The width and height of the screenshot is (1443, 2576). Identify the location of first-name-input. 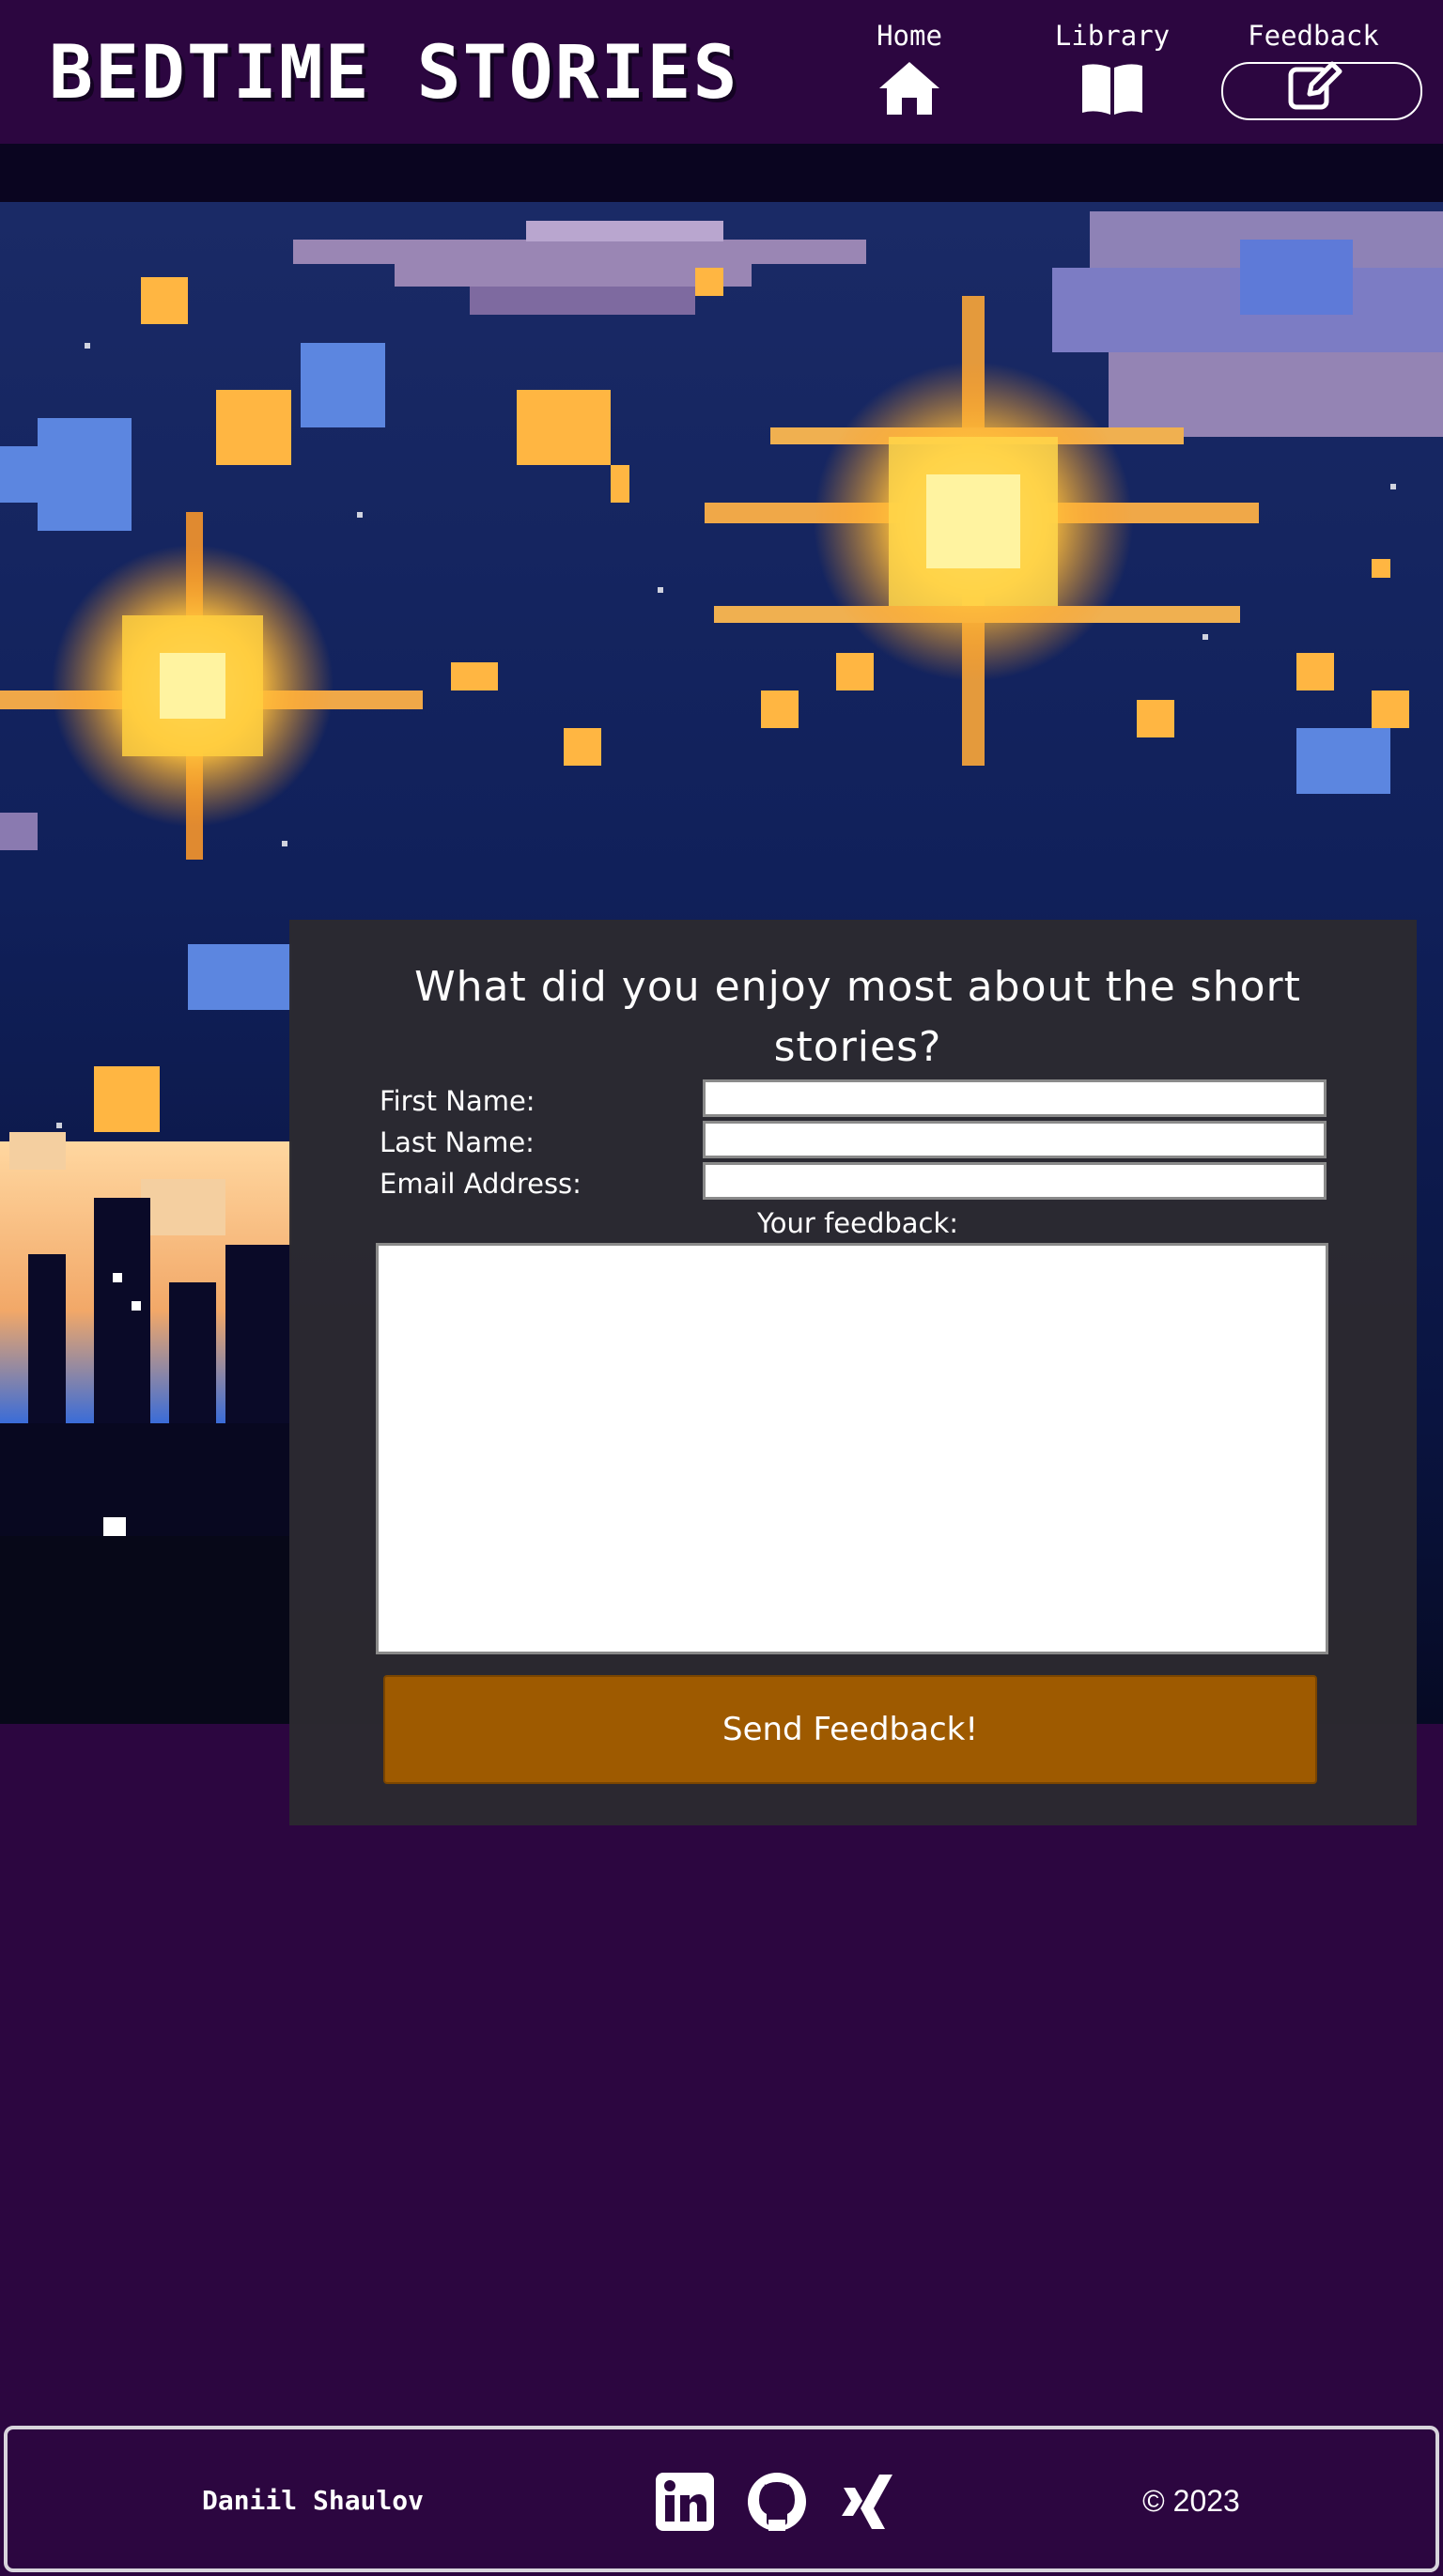
(1015, 1098).